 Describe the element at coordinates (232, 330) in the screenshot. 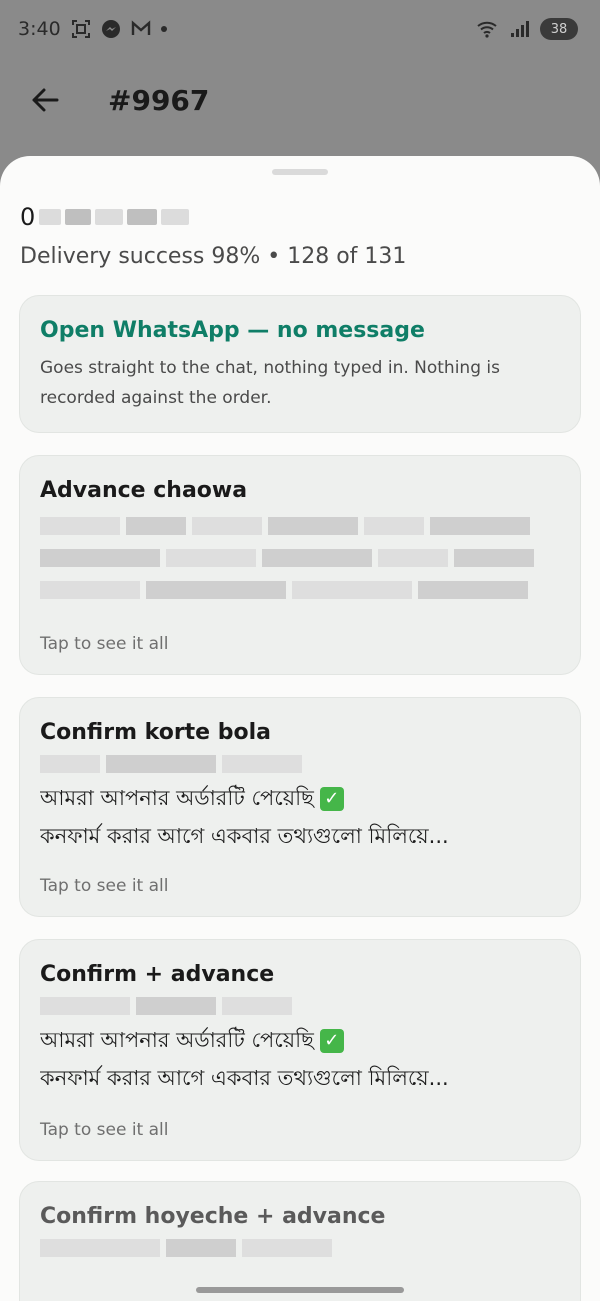

I see `card-title: Open WhatsApp — no message` at that location.